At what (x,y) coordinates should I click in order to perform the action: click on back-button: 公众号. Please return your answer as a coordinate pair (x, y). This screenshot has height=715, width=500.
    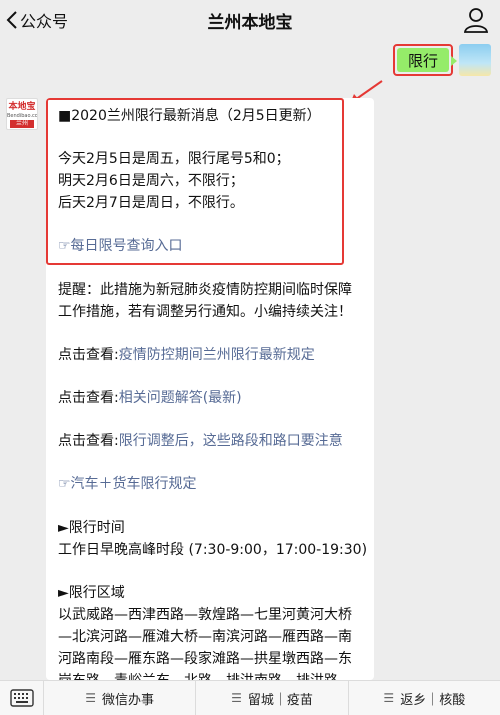
    Looking at the image, I should click on (37, 20).